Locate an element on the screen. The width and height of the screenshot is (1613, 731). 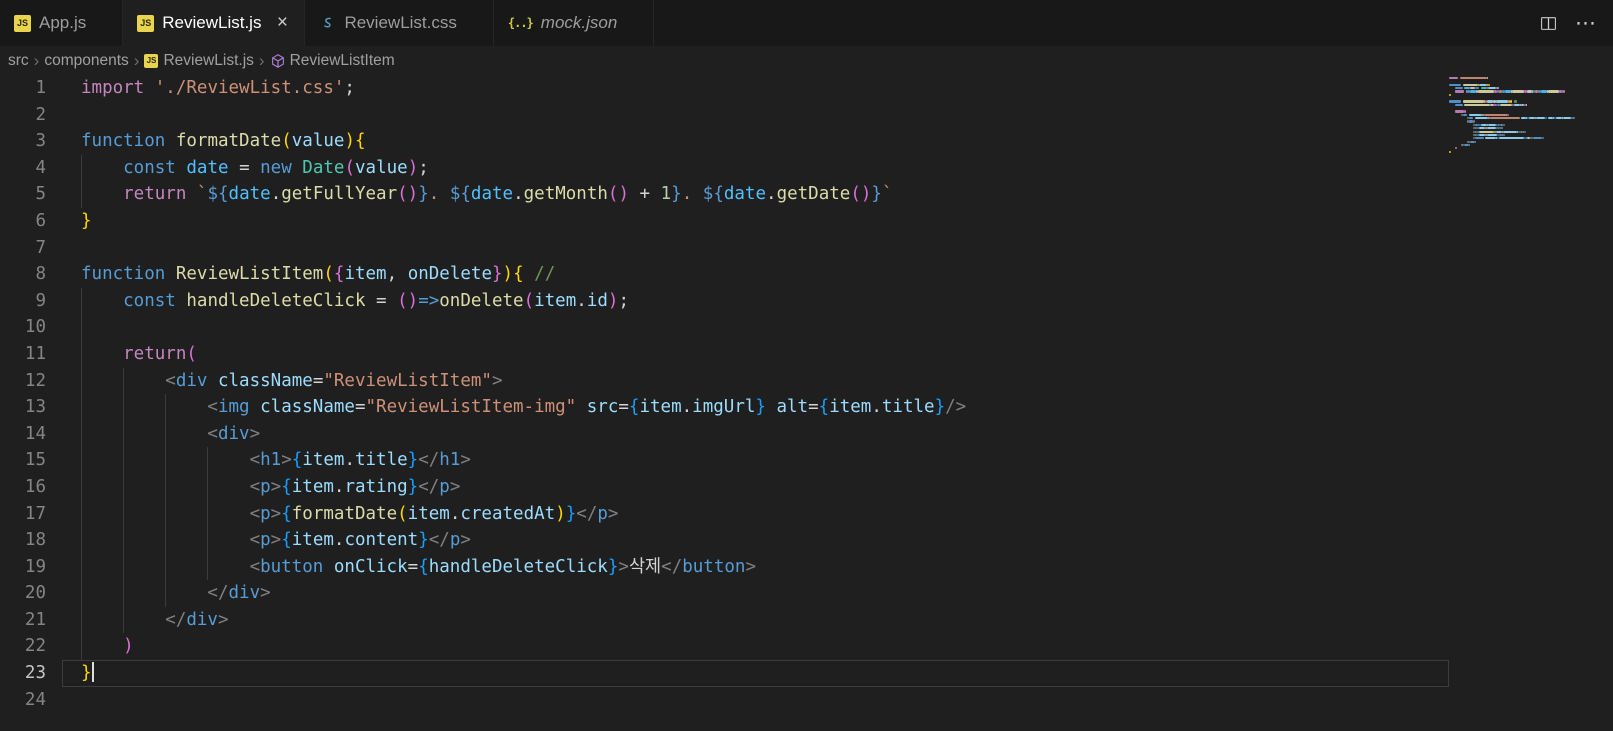
line-number: 9 is located at coordinates (23, 301).